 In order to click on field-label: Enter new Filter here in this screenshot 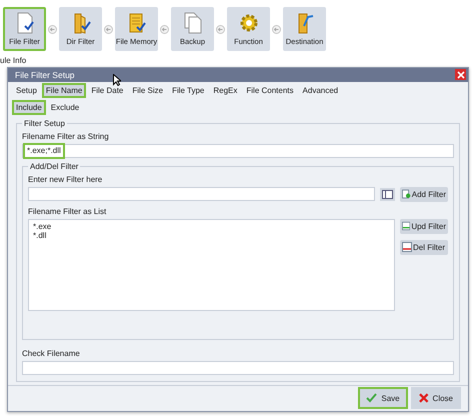, I will do `click(66, 179)`.